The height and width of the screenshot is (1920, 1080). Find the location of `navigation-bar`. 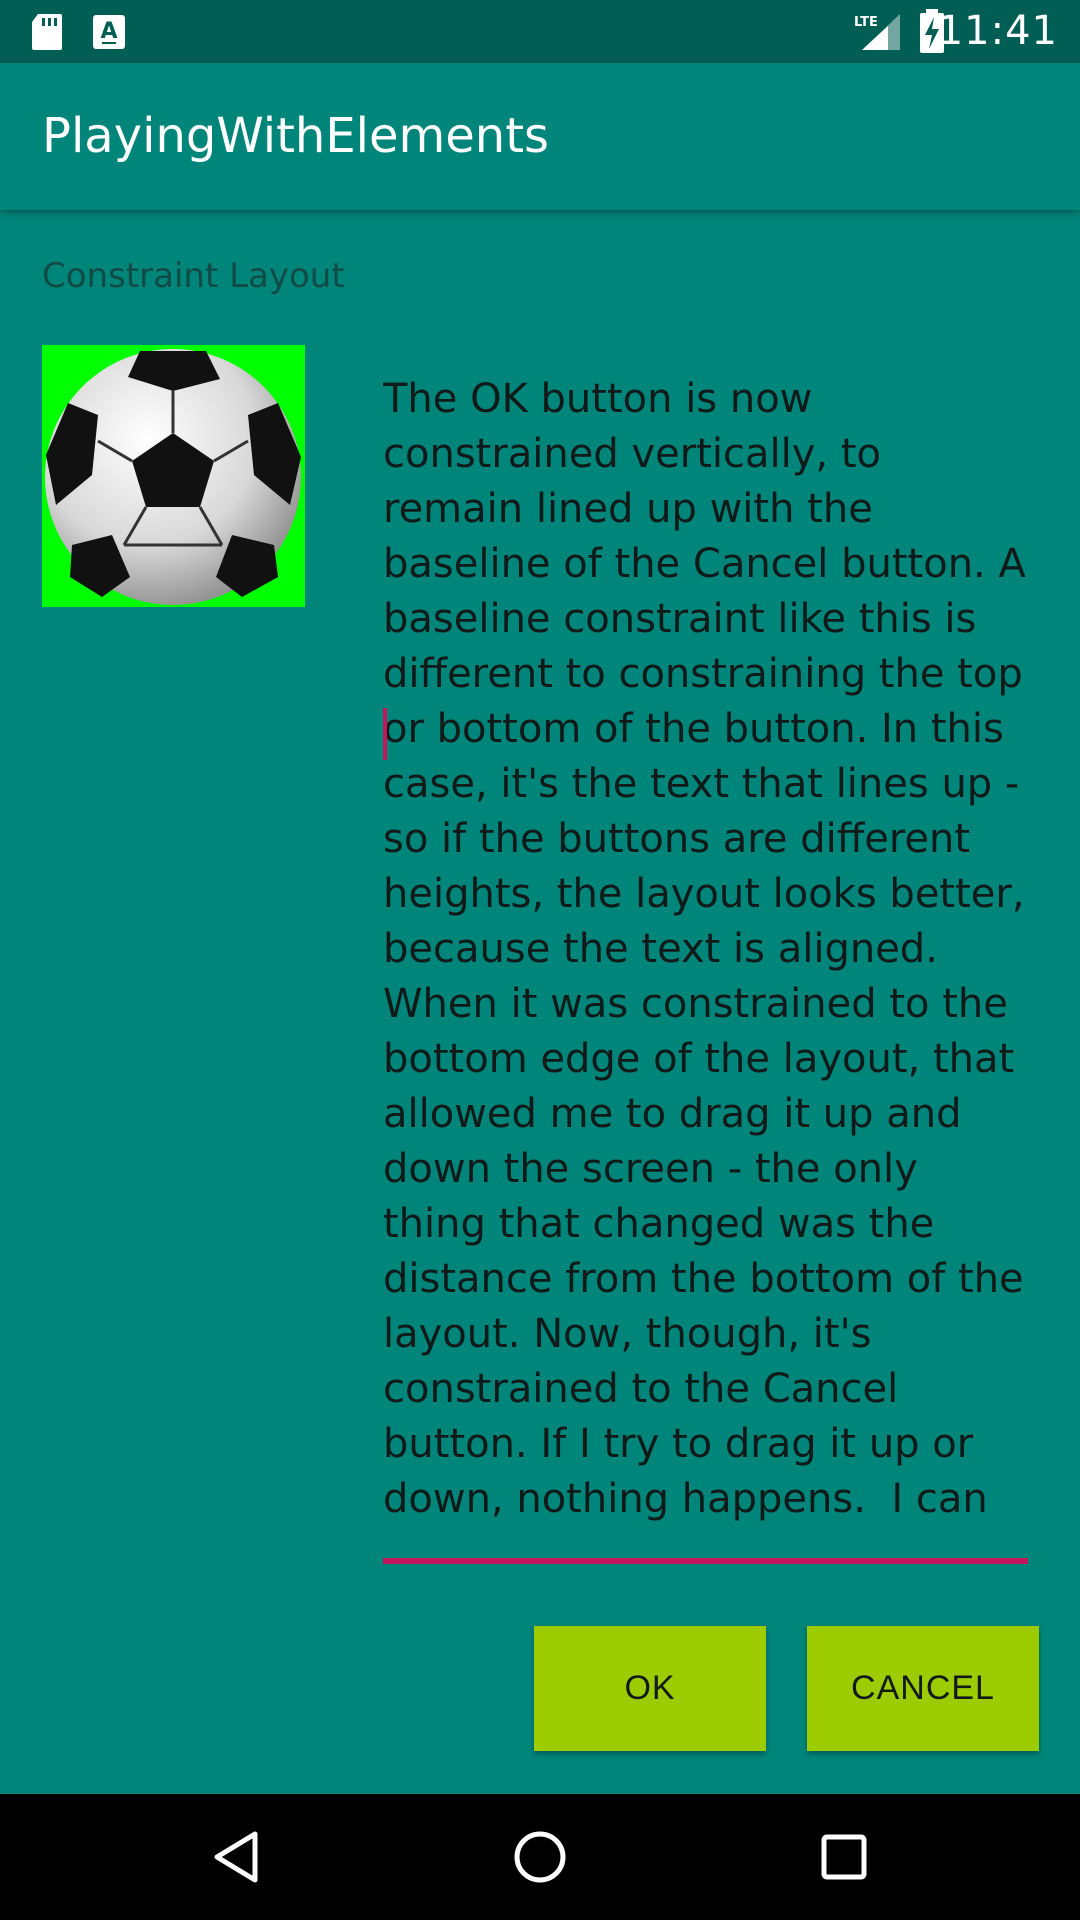

navigation-bar is located at coordinates (540, 1857).